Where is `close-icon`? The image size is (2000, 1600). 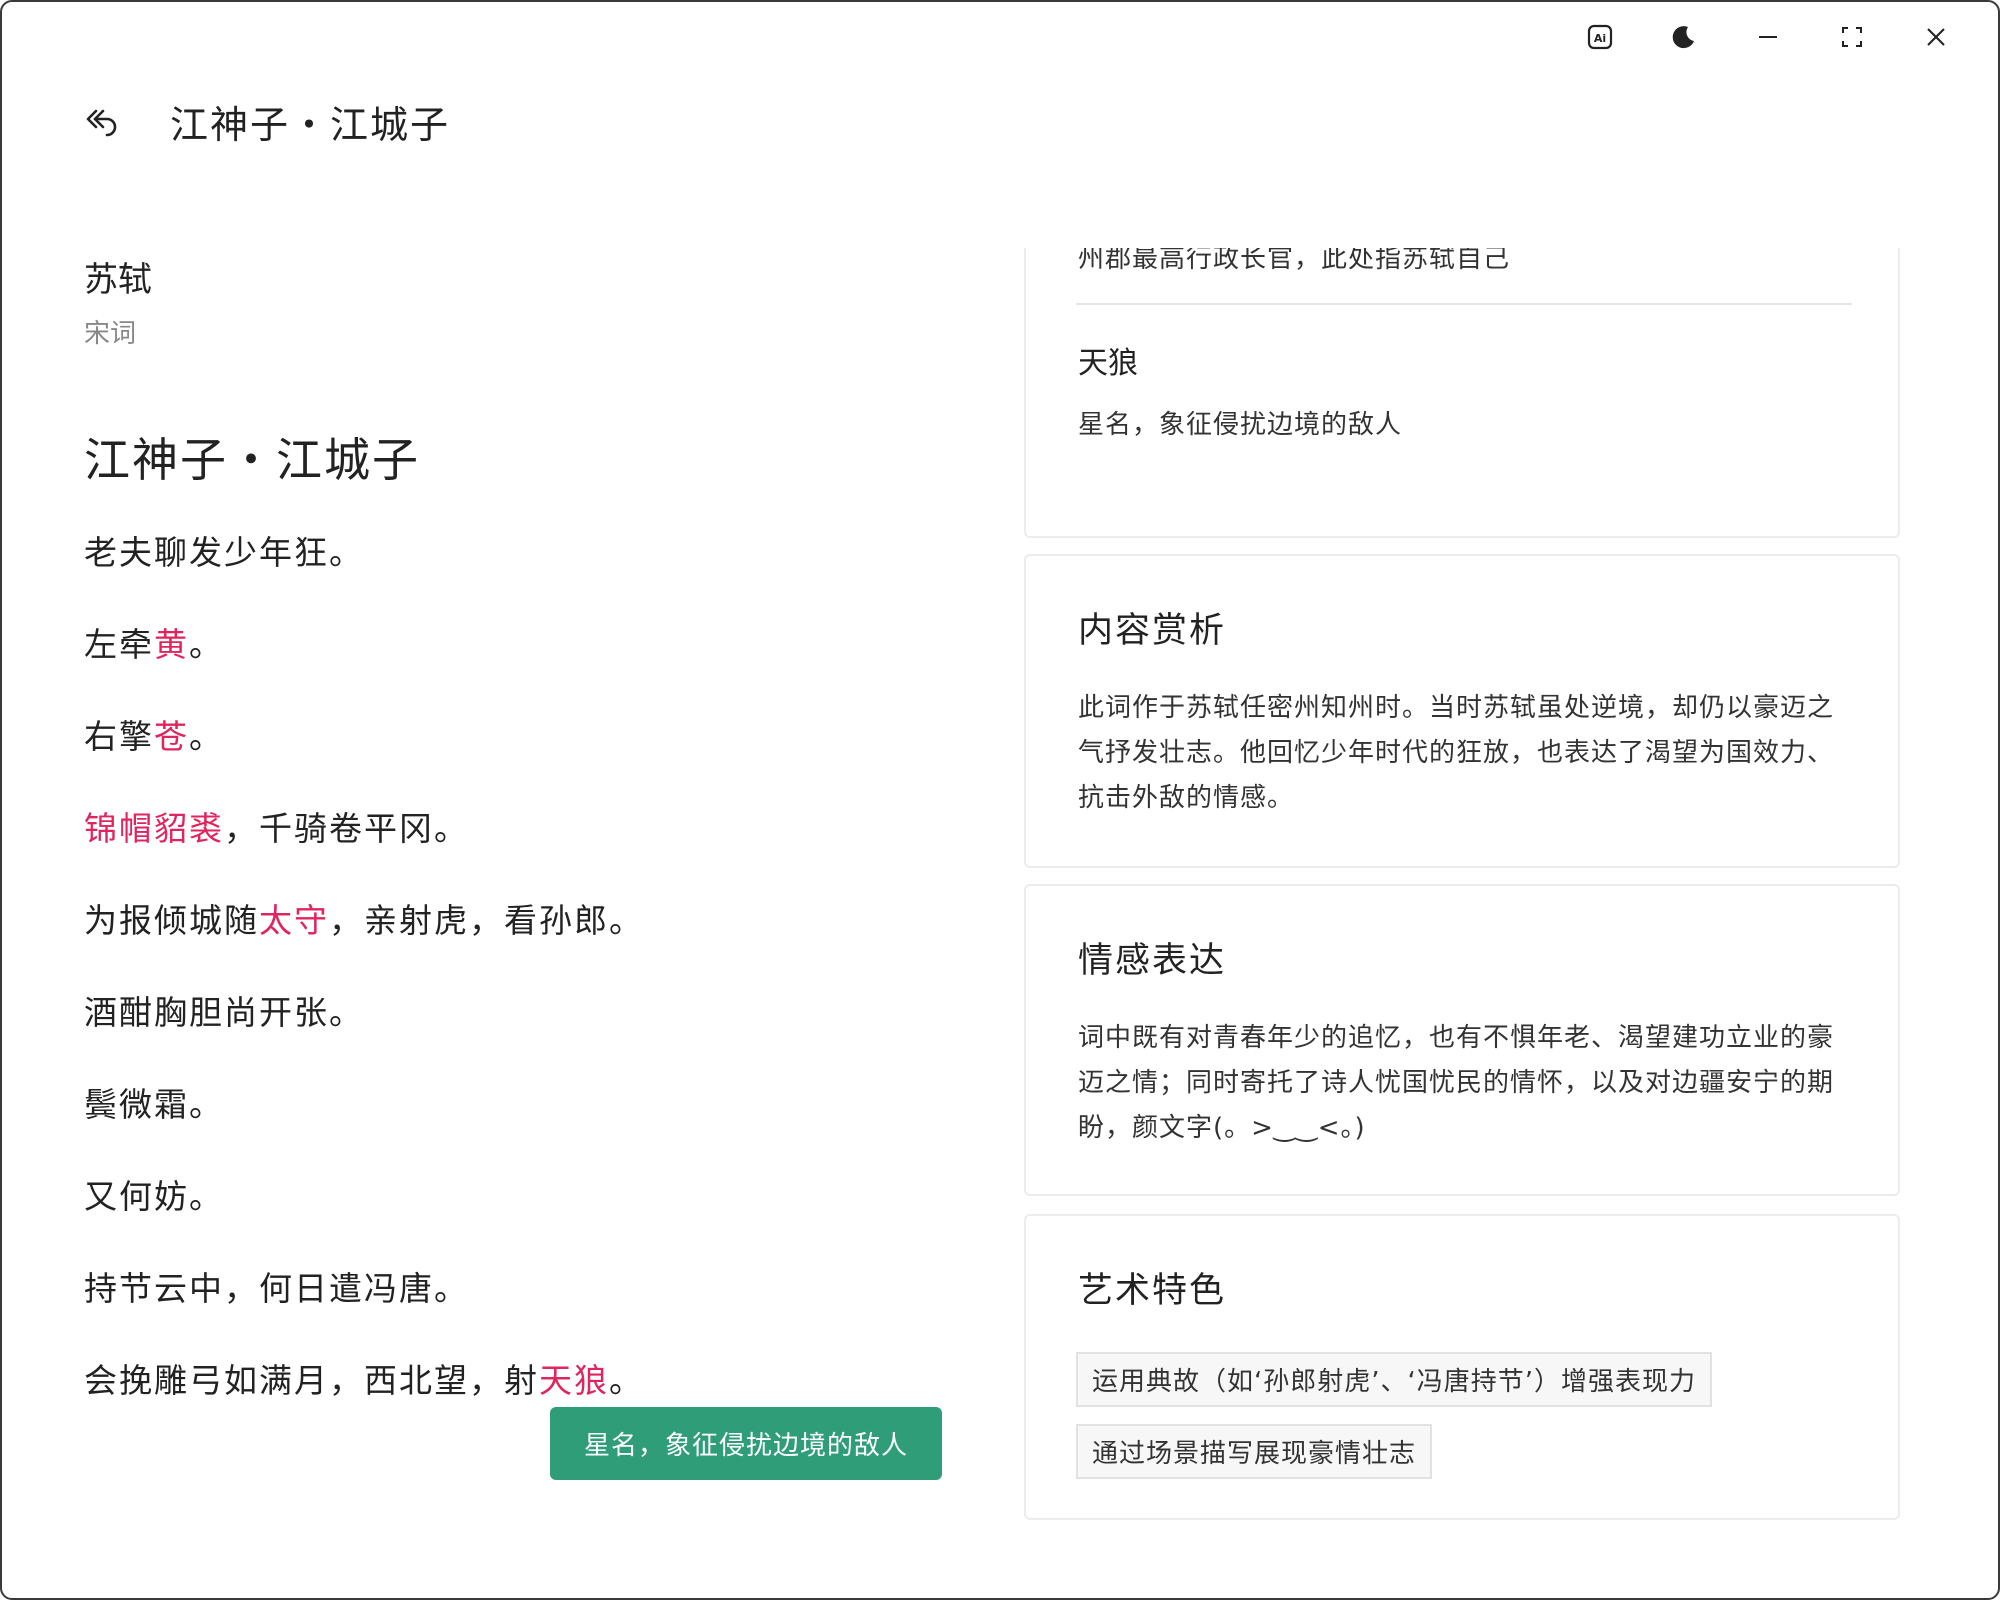 close-icon is located at coordinates (1936, 37).